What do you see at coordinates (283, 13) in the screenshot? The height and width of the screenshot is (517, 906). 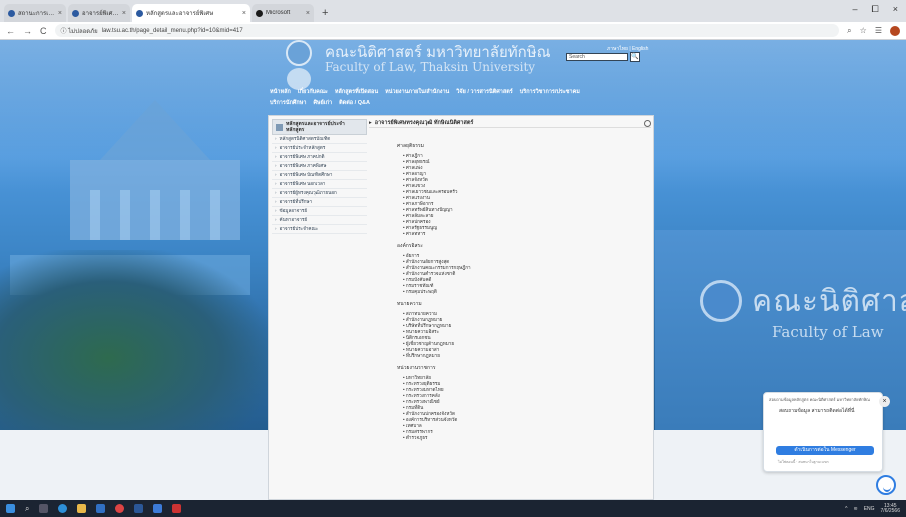 I see `browser-tab: Microsoft ×` at bounding box center [283, 13].